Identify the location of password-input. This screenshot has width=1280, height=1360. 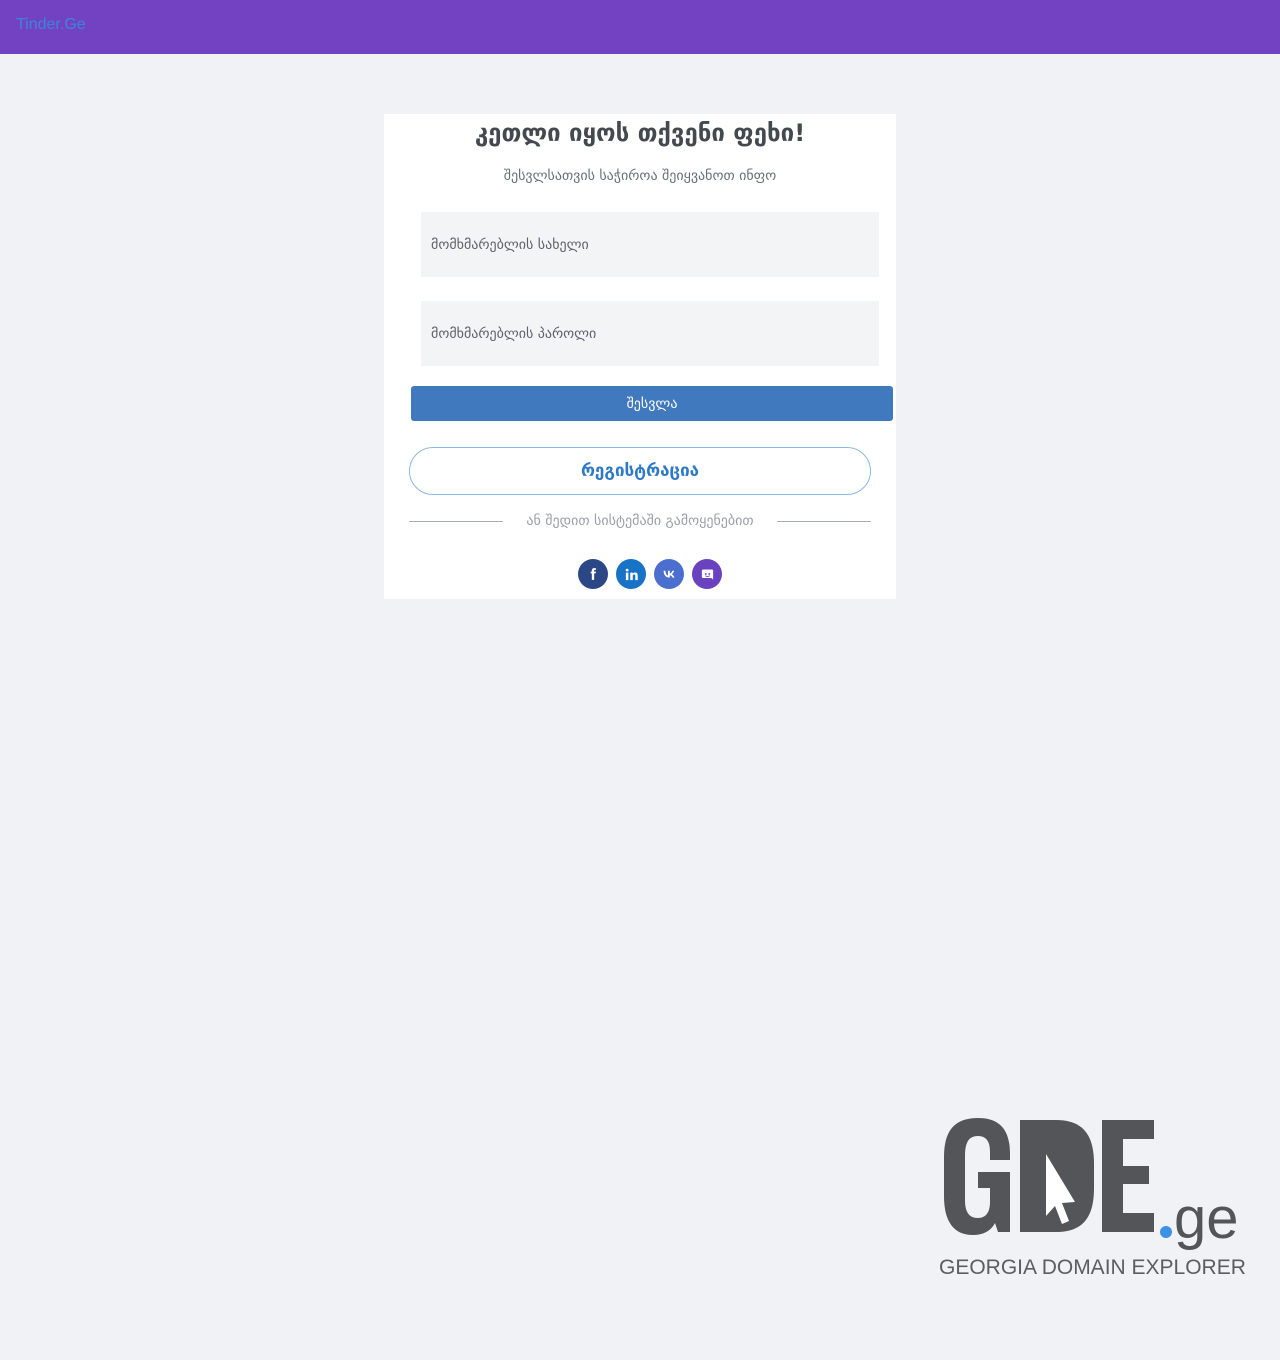
(650, 333).